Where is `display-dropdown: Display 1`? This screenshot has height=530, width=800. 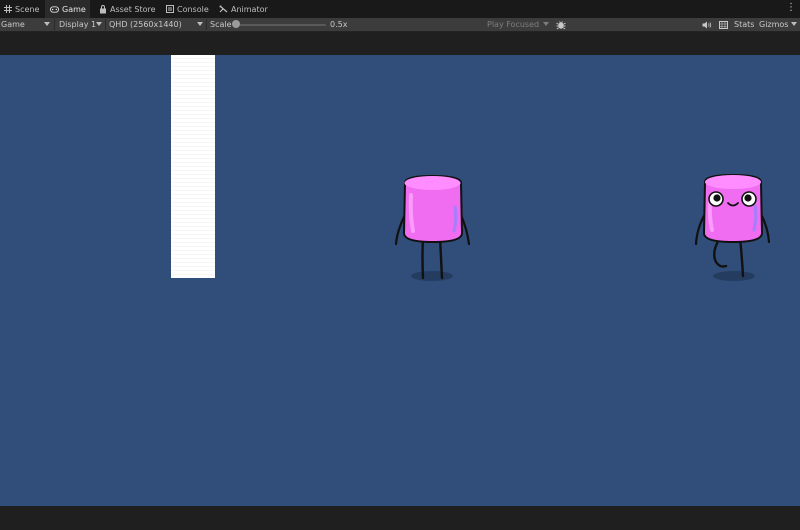 display-dropdown: Display 1 is located at coordinates (81, 24).